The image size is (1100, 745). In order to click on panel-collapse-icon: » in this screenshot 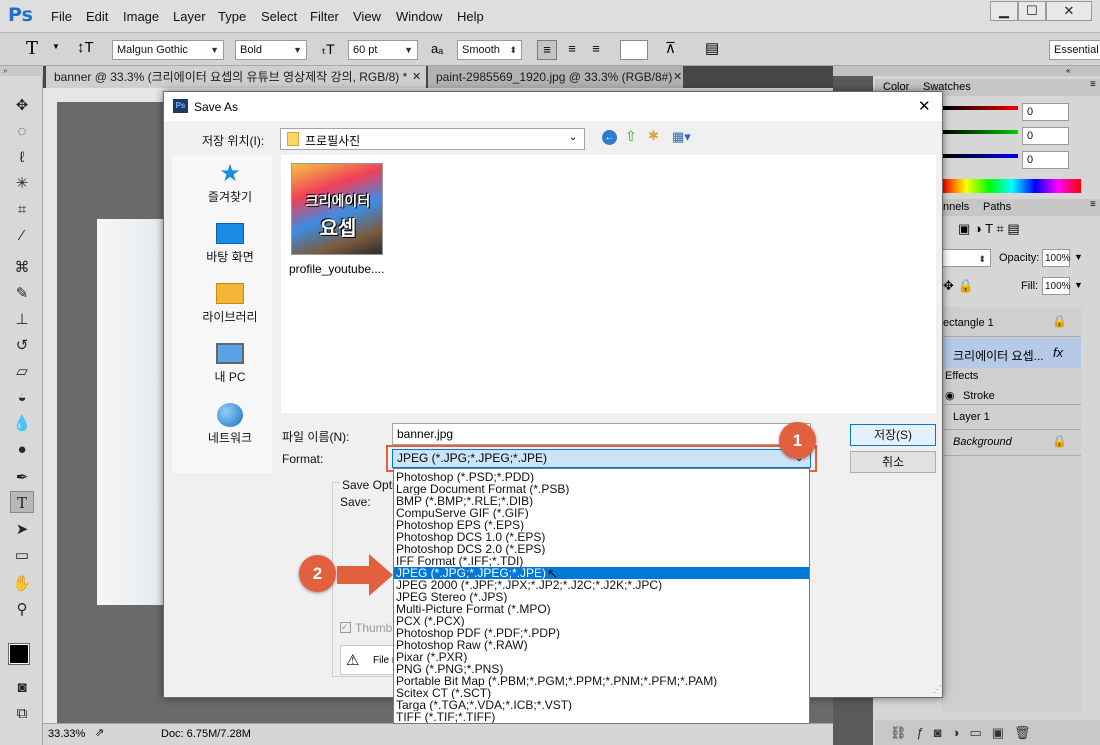, I will do `click(21, 71)`.